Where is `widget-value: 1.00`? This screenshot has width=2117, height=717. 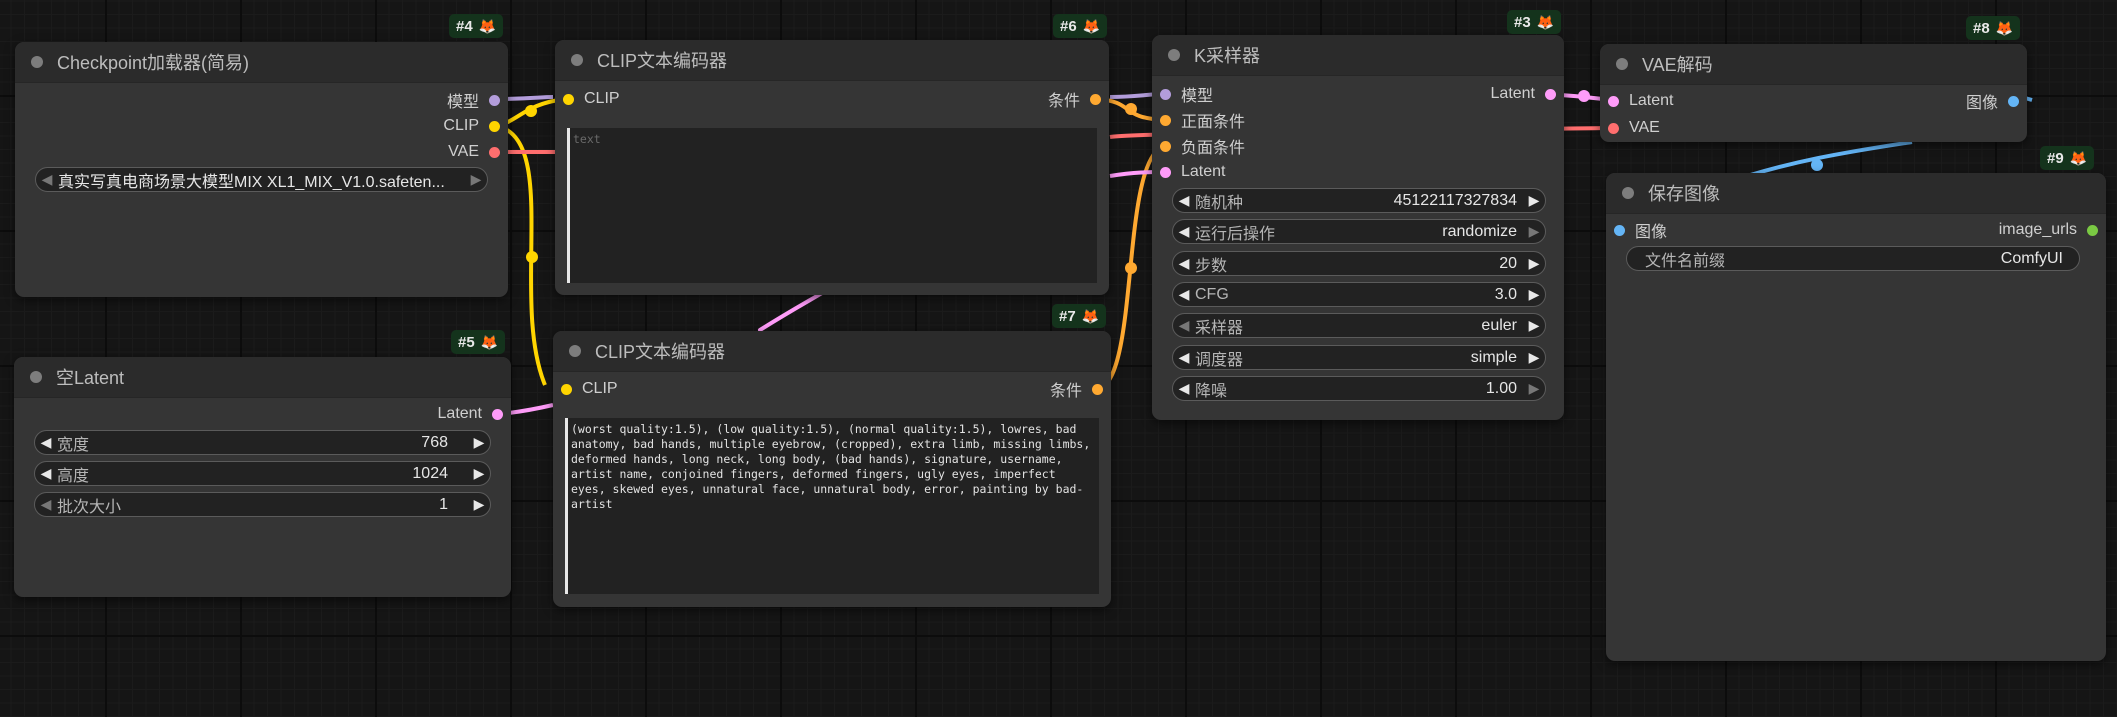 widget-value: 1.00 is located at coordinates (1501, 388).